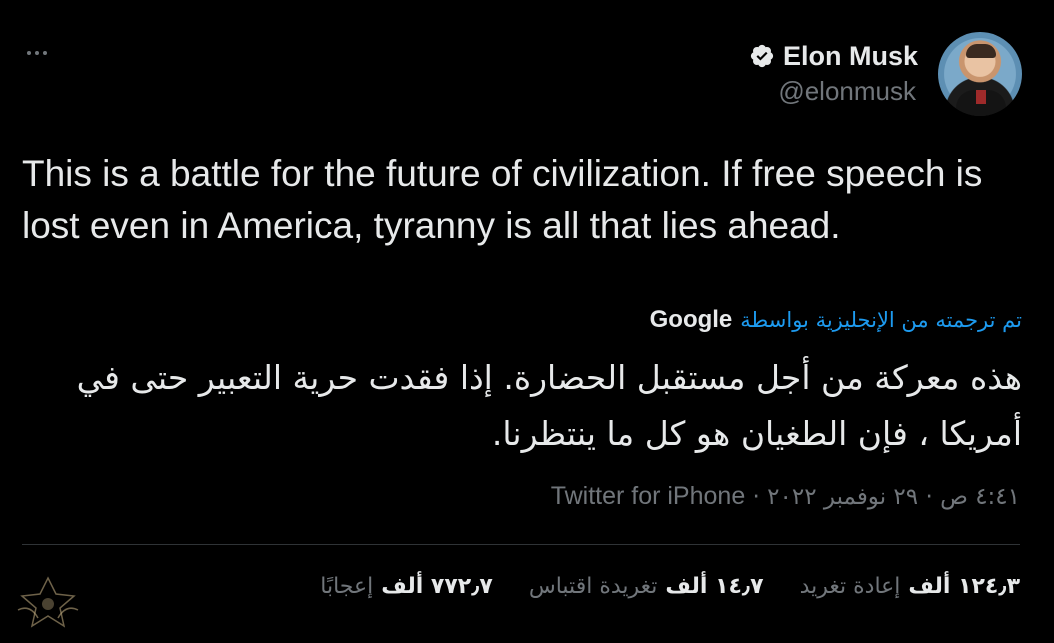 This screenshot has width=1054, height=643. Describe the element at coordinates (850, 55) in the screenshot. I see `author-name: Elon Musk` at that location.